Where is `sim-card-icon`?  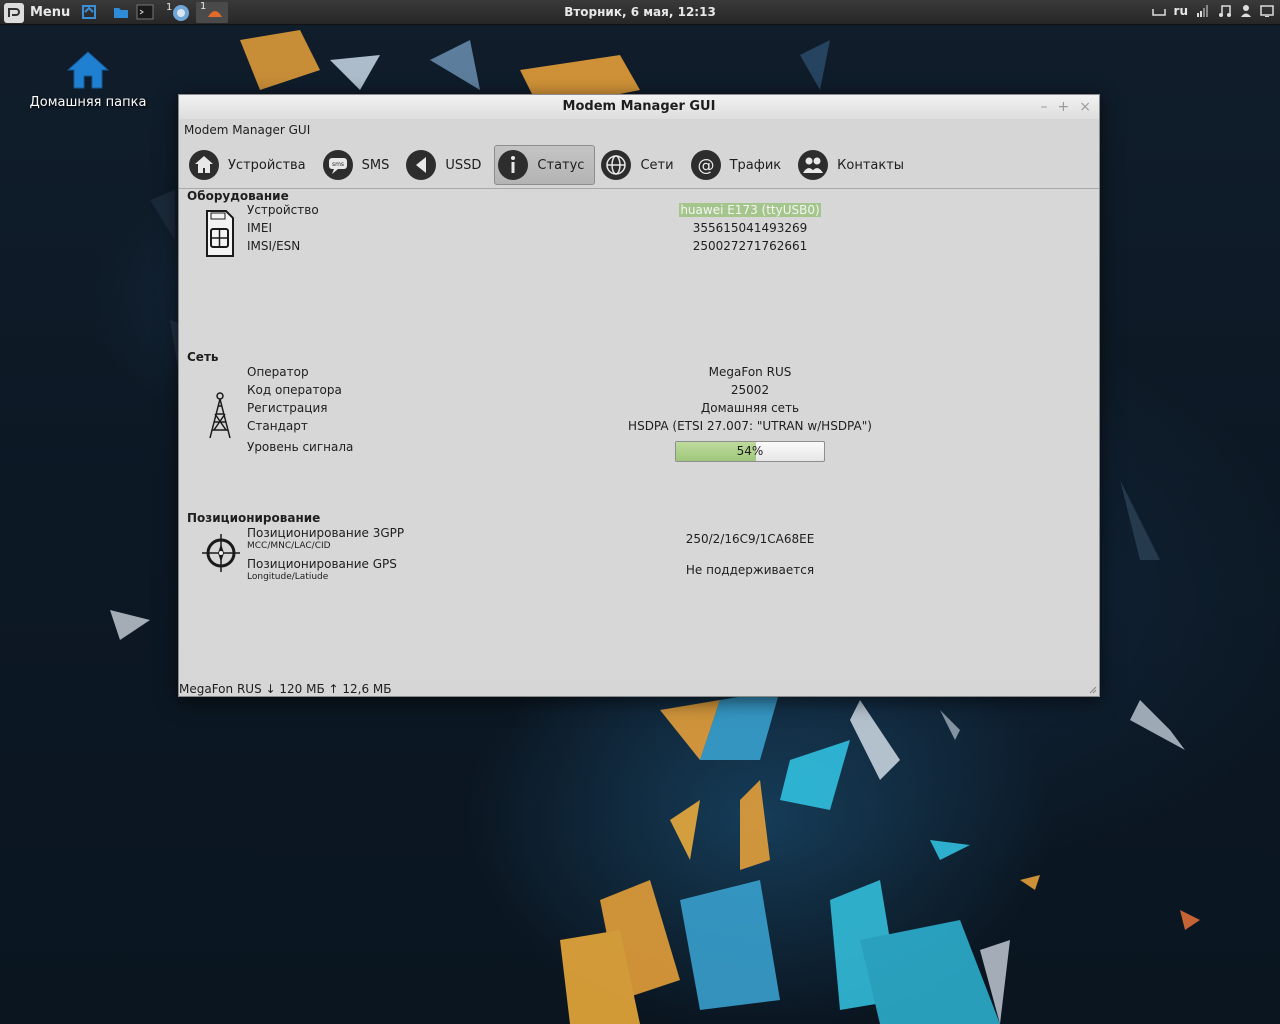
sim-card-icon is located at coordinates (220, 233).